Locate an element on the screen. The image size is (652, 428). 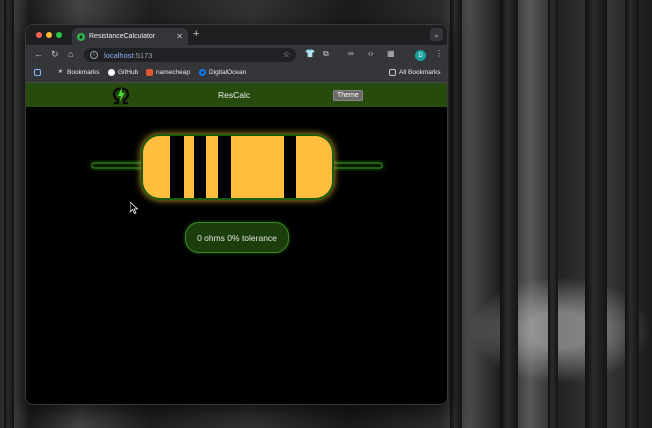
rescalc-logo-icon is located at coordinates (121, 95).